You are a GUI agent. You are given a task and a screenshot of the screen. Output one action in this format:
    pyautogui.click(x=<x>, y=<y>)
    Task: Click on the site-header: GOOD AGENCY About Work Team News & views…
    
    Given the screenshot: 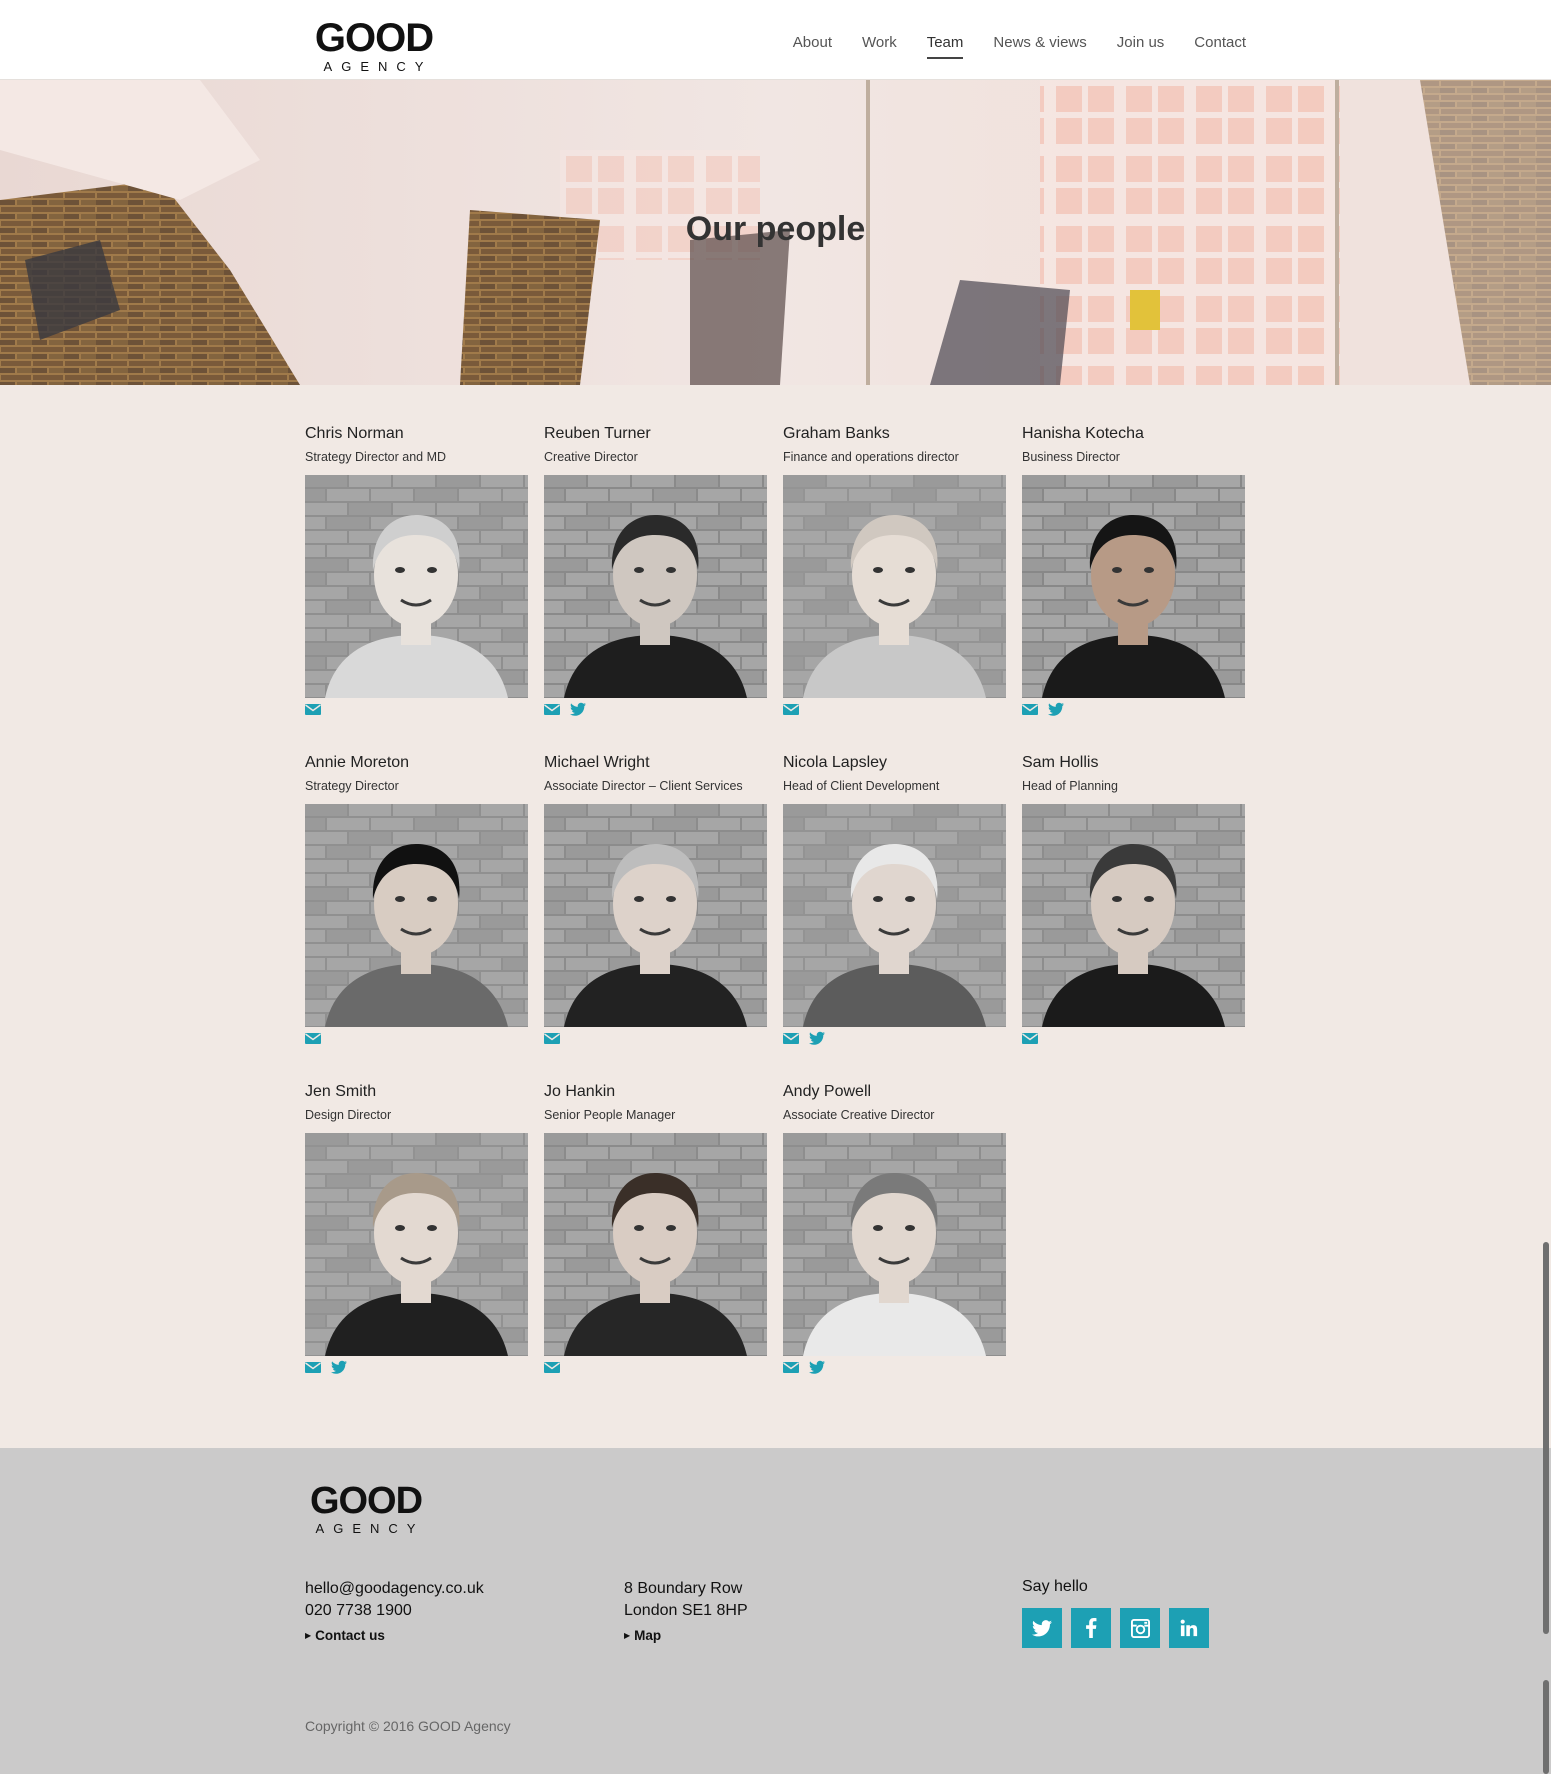 What is the action you would take?
    pyautogui.click(x=775, y=40)
    